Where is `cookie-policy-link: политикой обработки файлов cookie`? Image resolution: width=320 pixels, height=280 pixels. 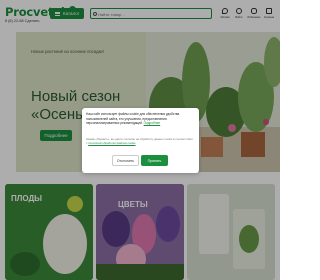 cookie-policy-link: политикой обработки файлов cookie is located at coordinates (111, 143).